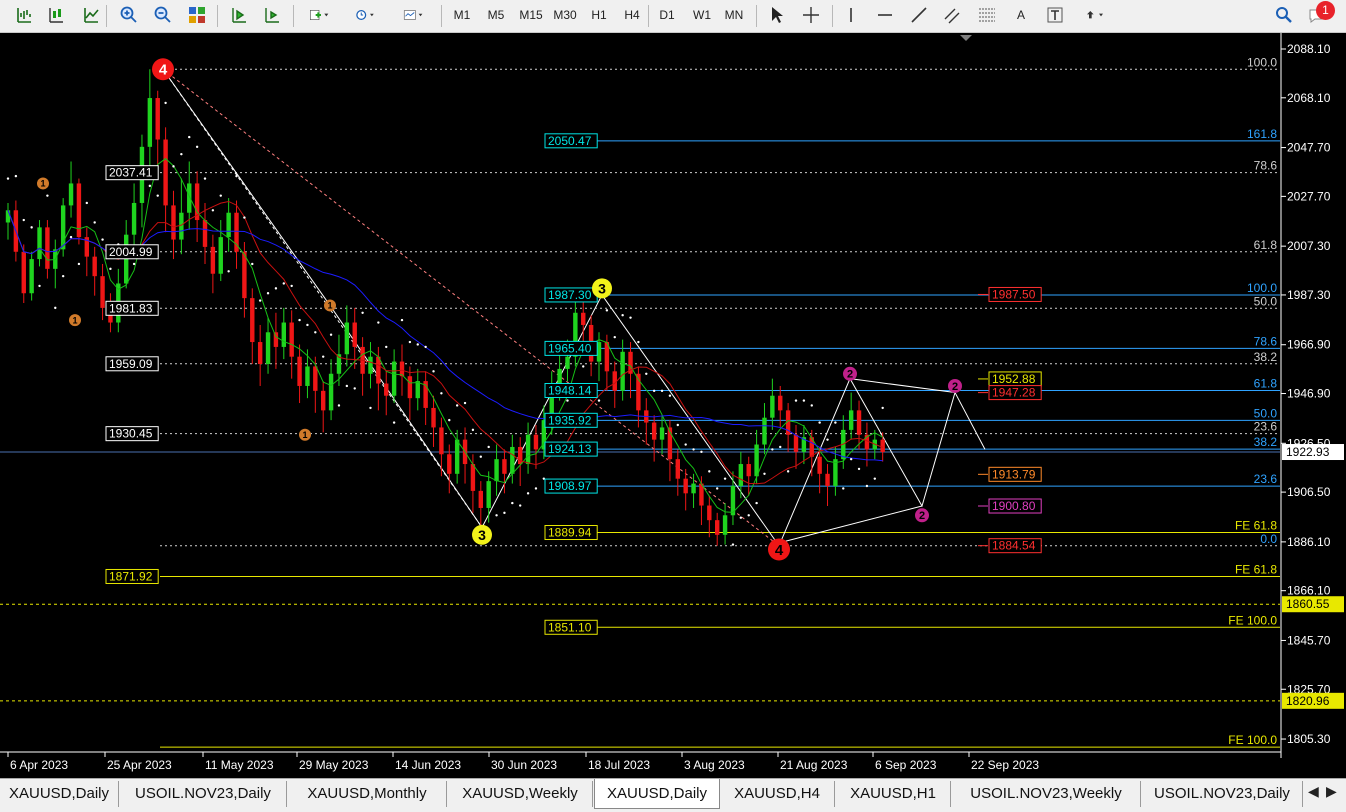 This screenshot has height=812, width=1346. What do you see at coordinates (919, 15) in the screenshot?
I see `trendline-icon` at bounding box center [919, 15].